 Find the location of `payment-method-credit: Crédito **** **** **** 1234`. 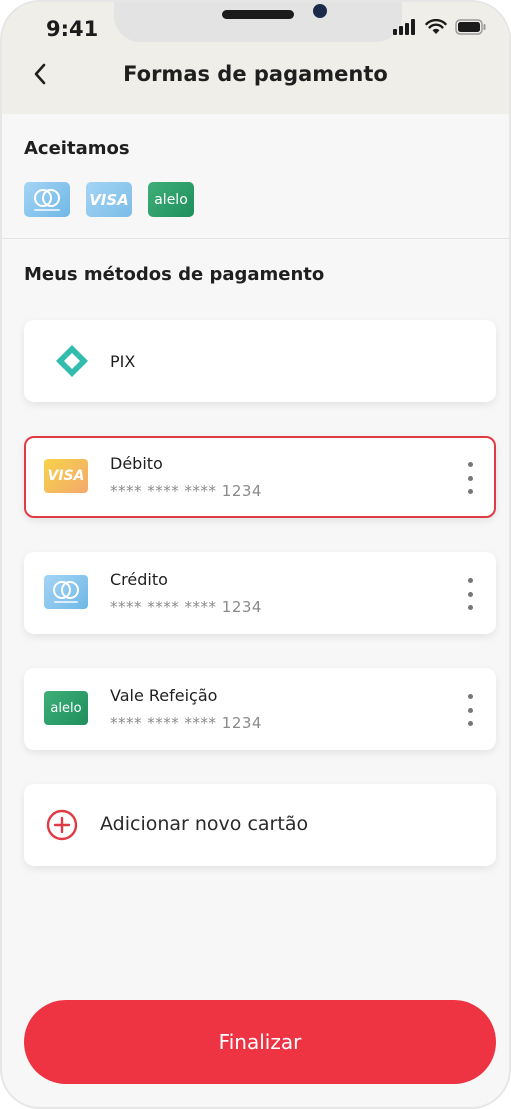

payment-method-credit: Crédito **** **** **** 1234 is located at coordinates (260, 593).